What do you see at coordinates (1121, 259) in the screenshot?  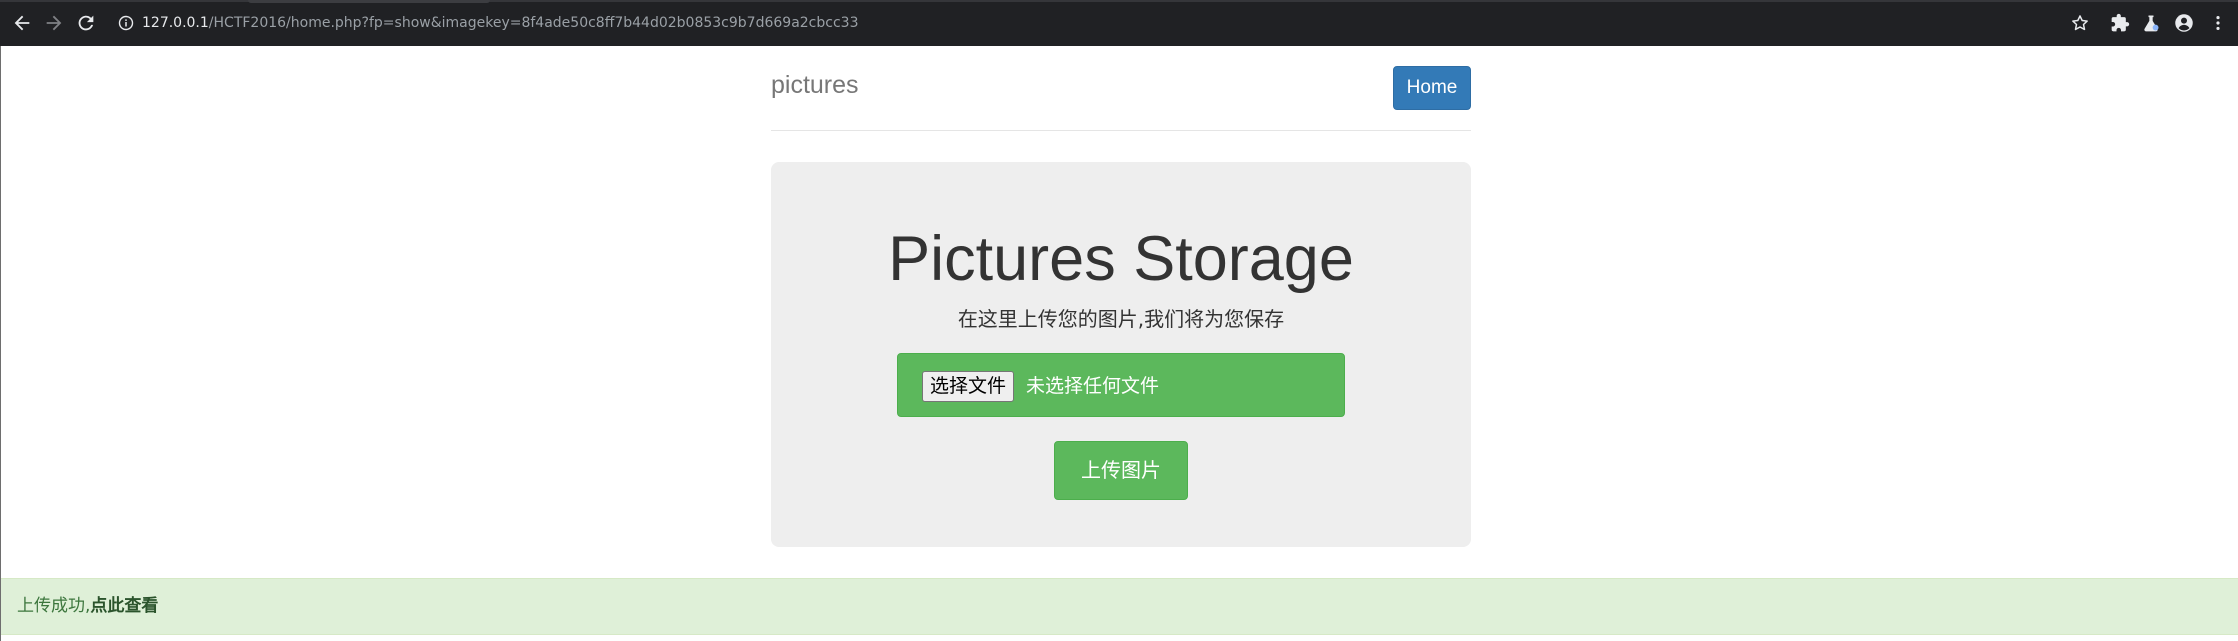 I see `page-title: Pictures Storage` at bounding box center [1121, 259].